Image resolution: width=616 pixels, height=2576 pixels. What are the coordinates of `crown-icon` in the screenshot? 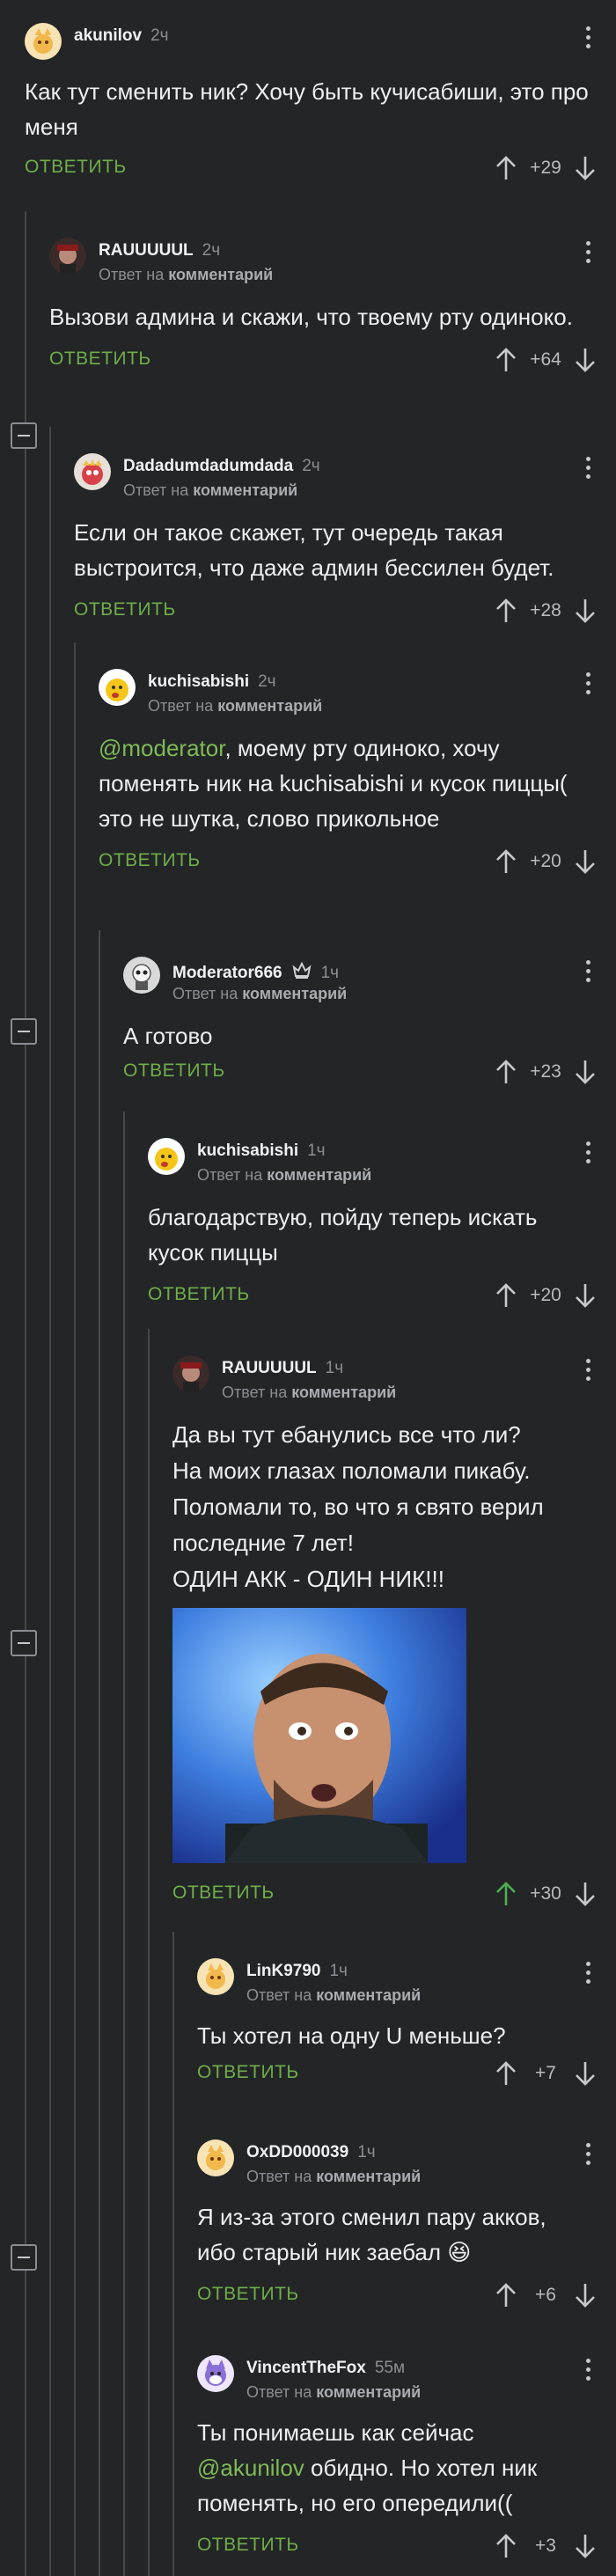 It's located at (301, 972).